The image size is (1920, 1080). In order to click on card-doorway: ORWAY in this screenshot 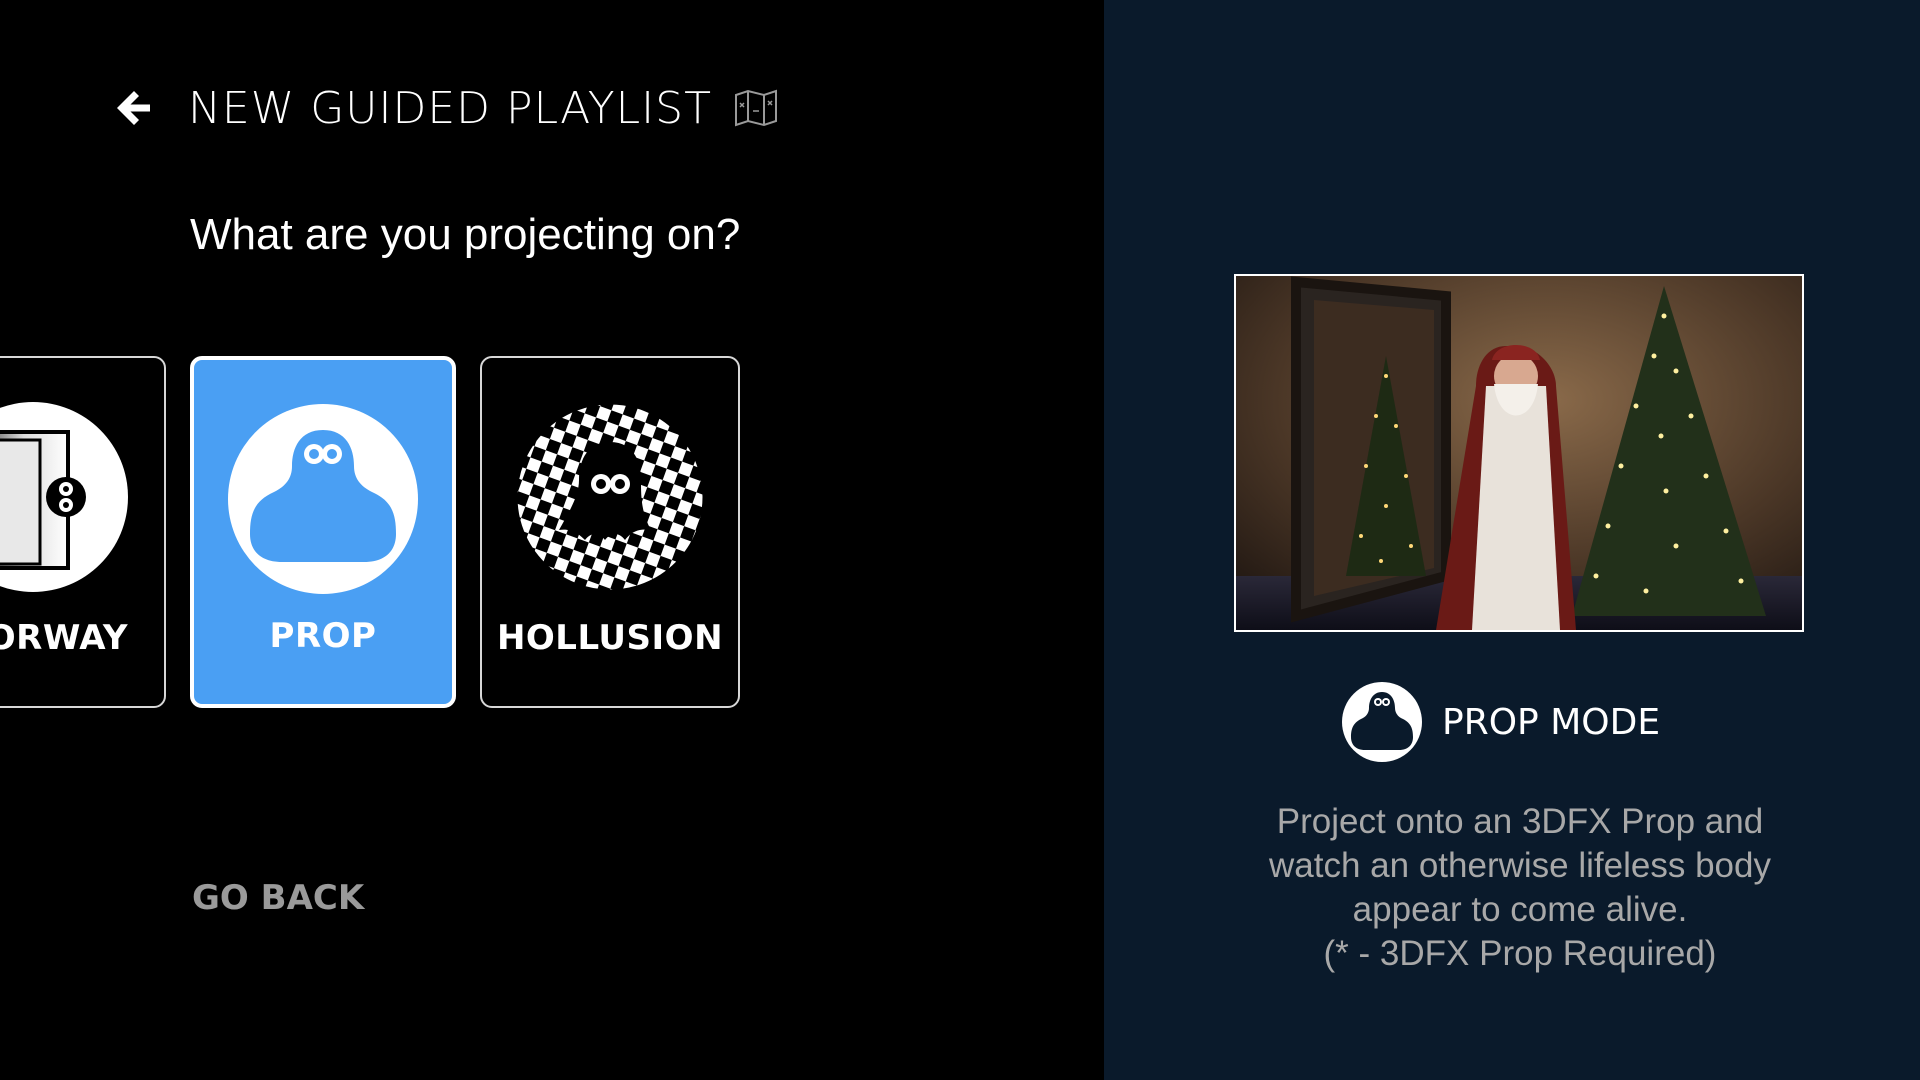, I will do `click(83, 532)`.